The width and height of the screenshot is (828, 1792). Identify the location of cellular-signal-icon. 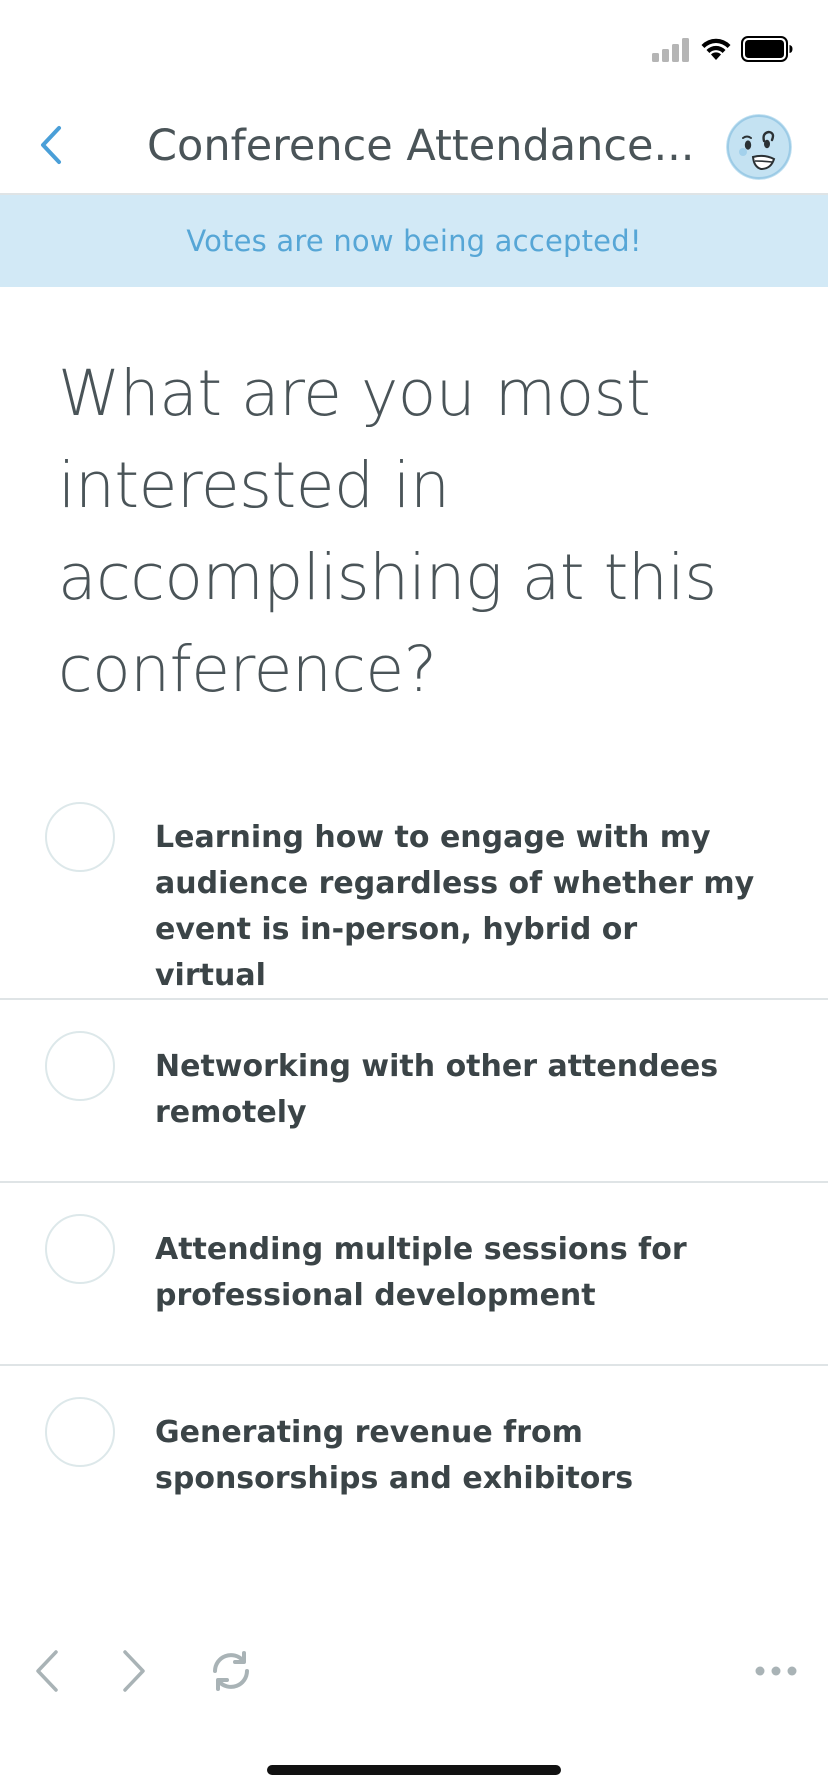
(670, 50).